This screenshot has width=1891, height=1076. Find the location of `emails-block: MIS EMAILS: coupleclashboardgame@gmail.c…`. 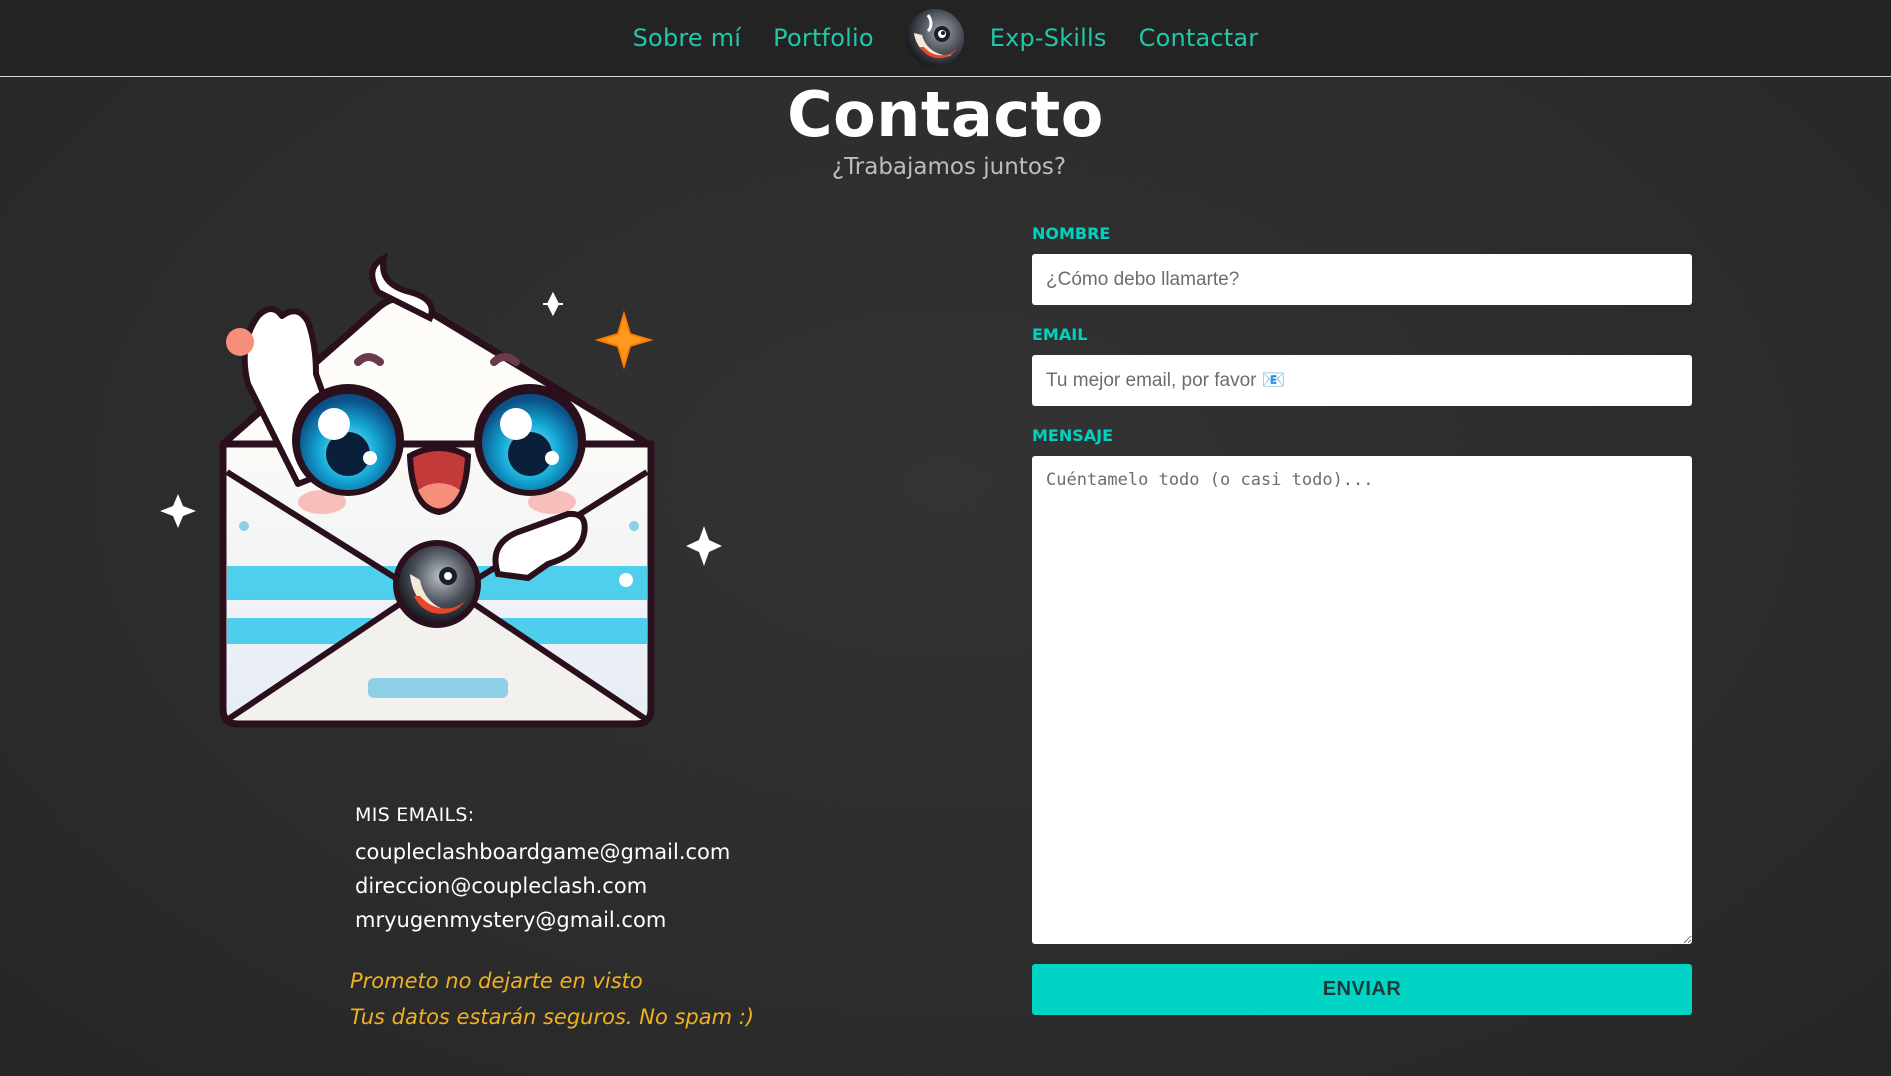

emails-block: MIS EMAILS: coupleclashboardgame@gmail.c… is located at coordinates (542, 870).